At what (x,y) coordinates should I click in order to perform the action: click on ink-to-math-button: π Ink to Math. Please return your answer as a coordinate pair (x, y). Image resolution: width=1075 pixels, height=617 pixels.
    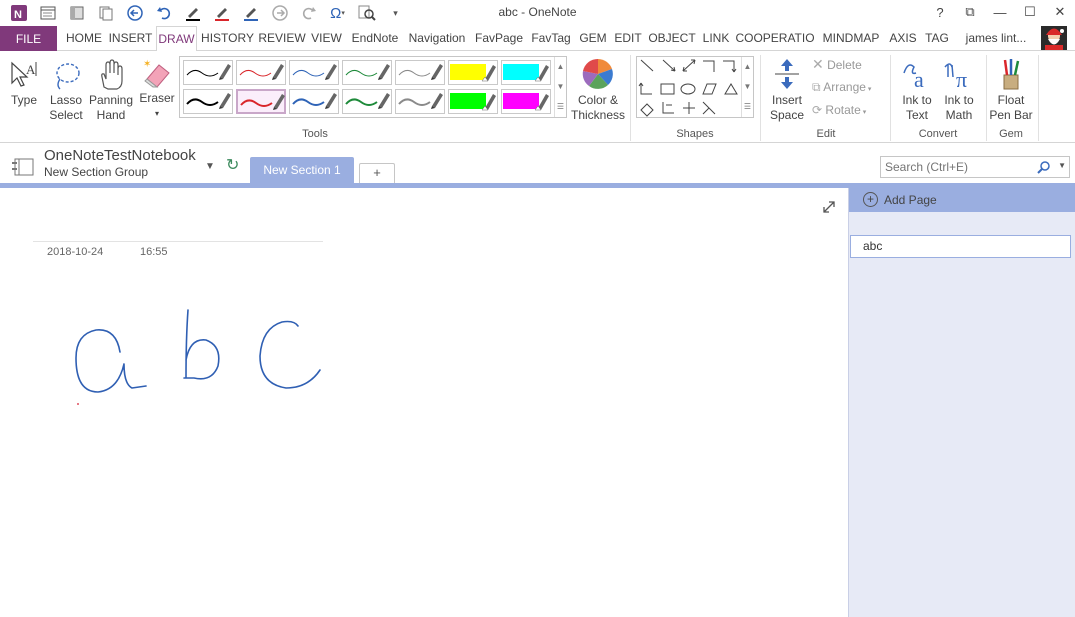
    Looking at the image, I should click on (959, 90).